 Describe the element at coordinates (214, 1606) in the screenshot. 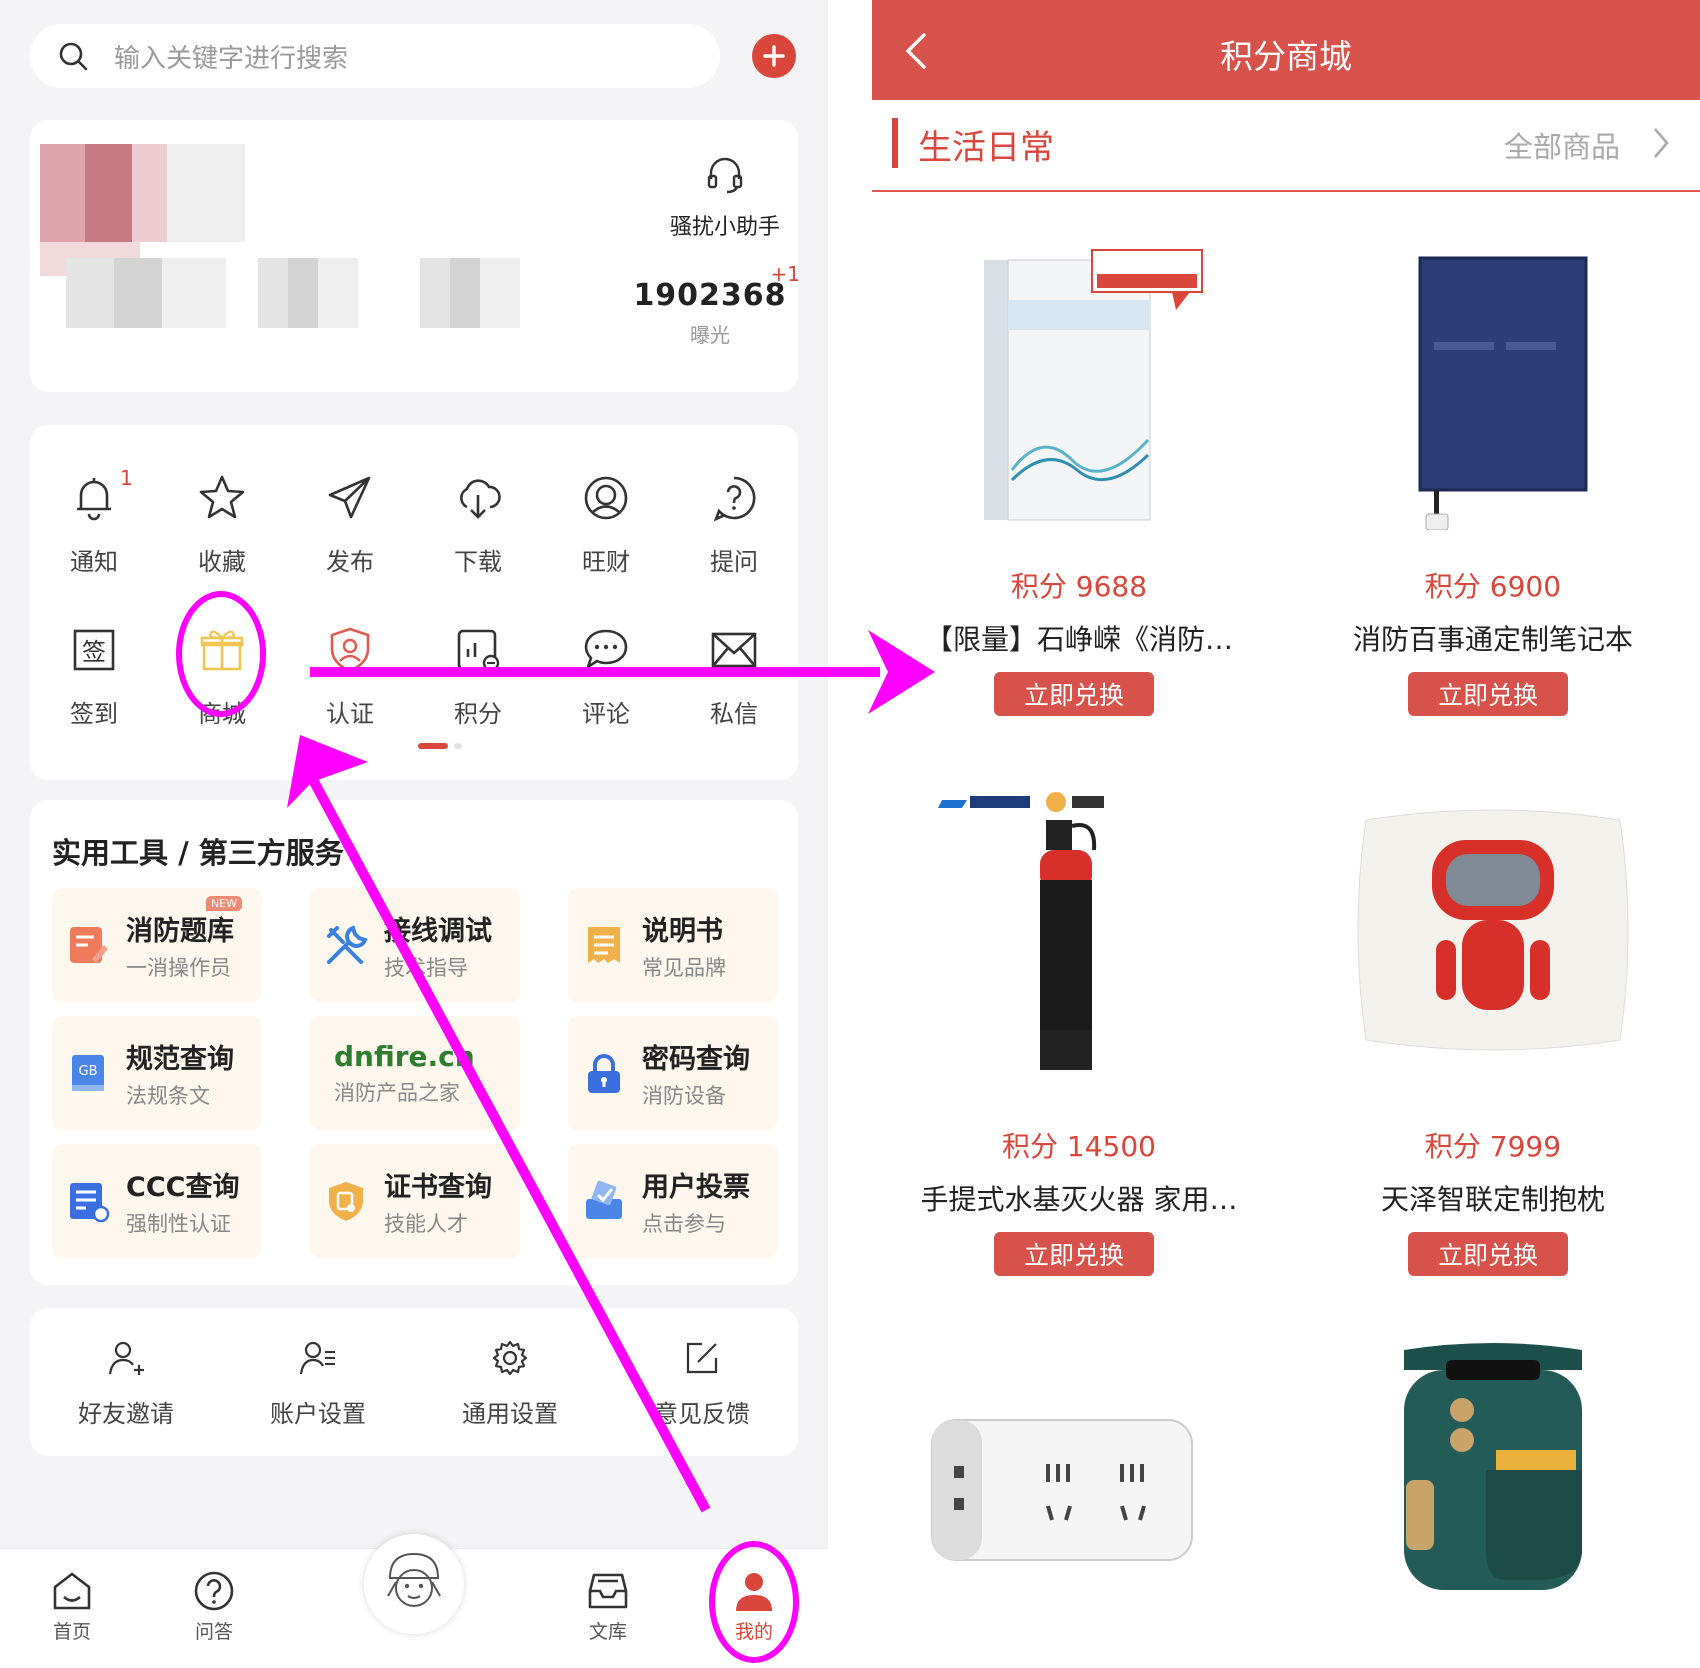

I see `tab-qa: 问答` at that location.